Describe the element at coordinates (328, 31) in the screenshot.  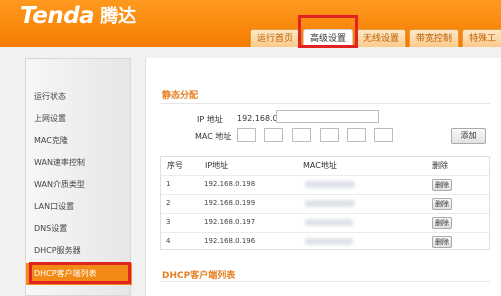
I see `tab-highlight-frame` at that location.